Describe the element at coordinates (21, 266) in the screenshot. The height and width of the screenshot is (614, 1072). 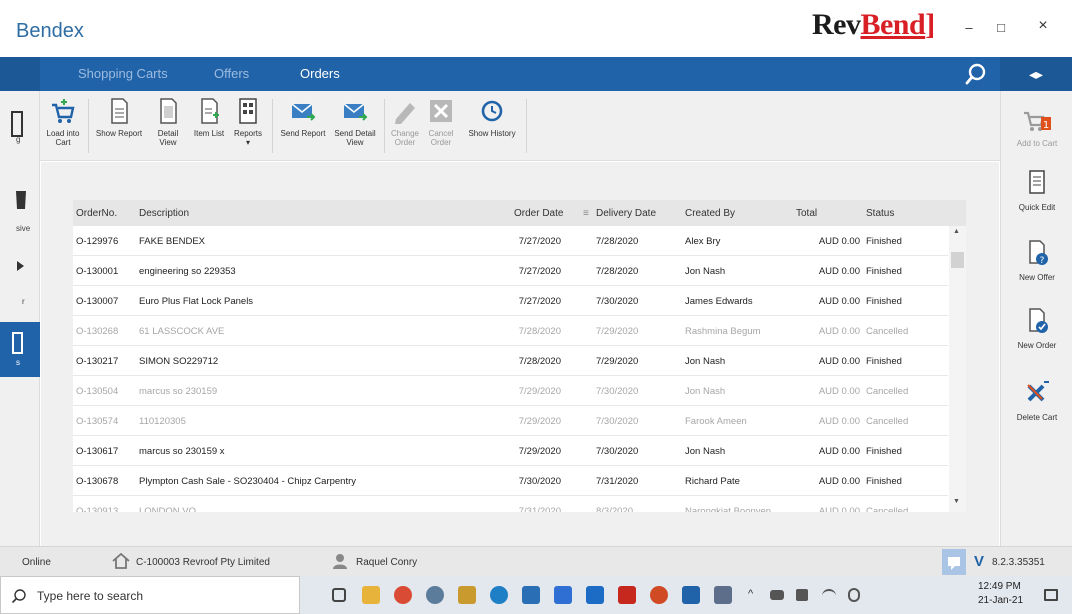
I see `tag-icon` at that location.